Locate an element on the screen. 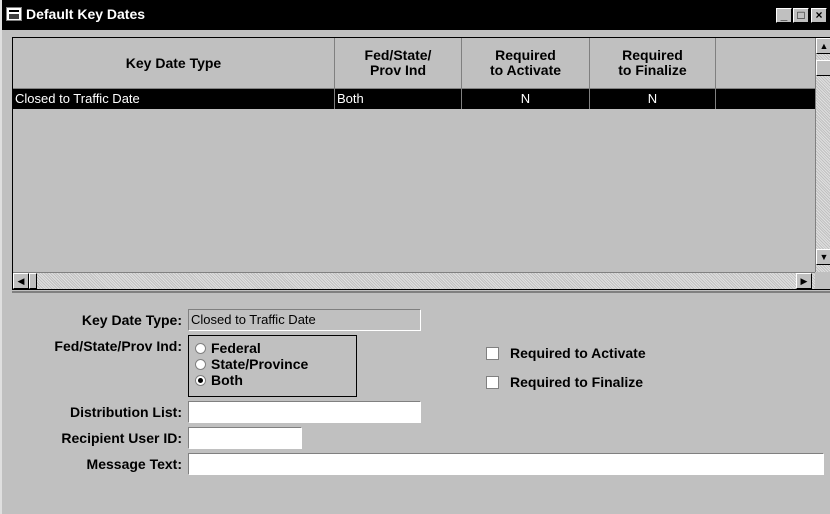 This screenshot has width=830, height=514. column-header-required-activate: Required to Activate is located at coordinates (526, 63).